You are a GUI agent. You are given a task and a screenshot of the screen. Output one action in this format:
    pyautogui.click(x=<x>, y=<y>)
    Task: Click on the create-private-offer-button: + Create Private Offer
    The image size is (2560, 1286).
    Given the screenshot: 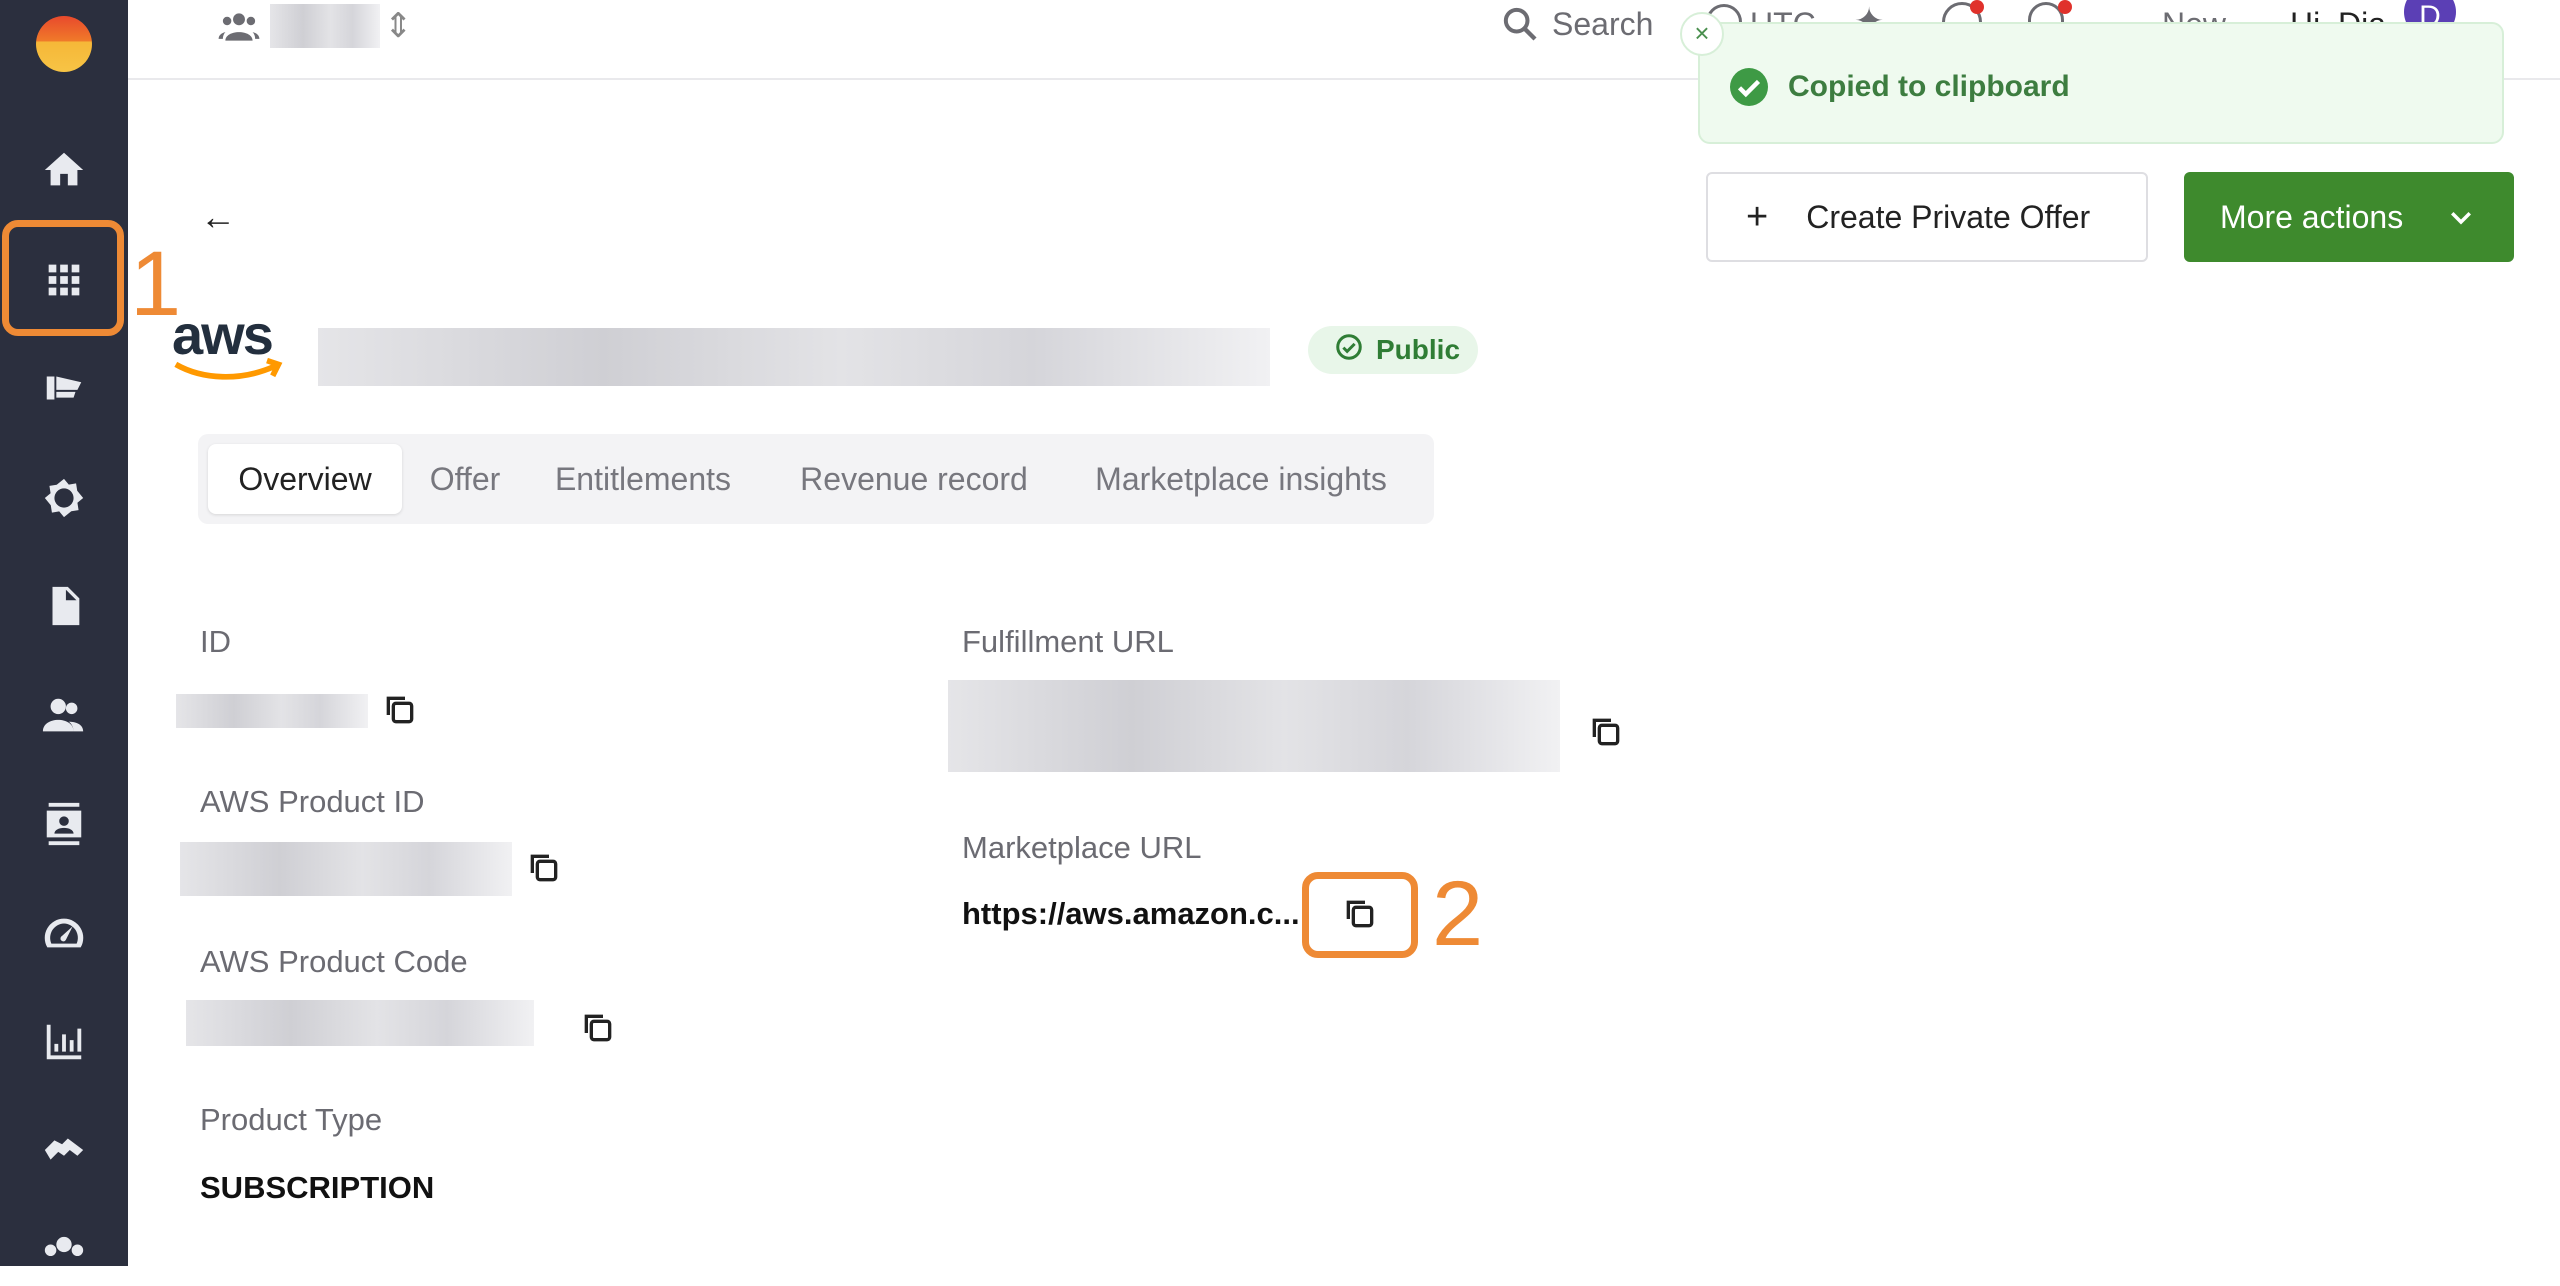 What is the action you would take?
    pyautogui.click(x=1927, y=217)
    